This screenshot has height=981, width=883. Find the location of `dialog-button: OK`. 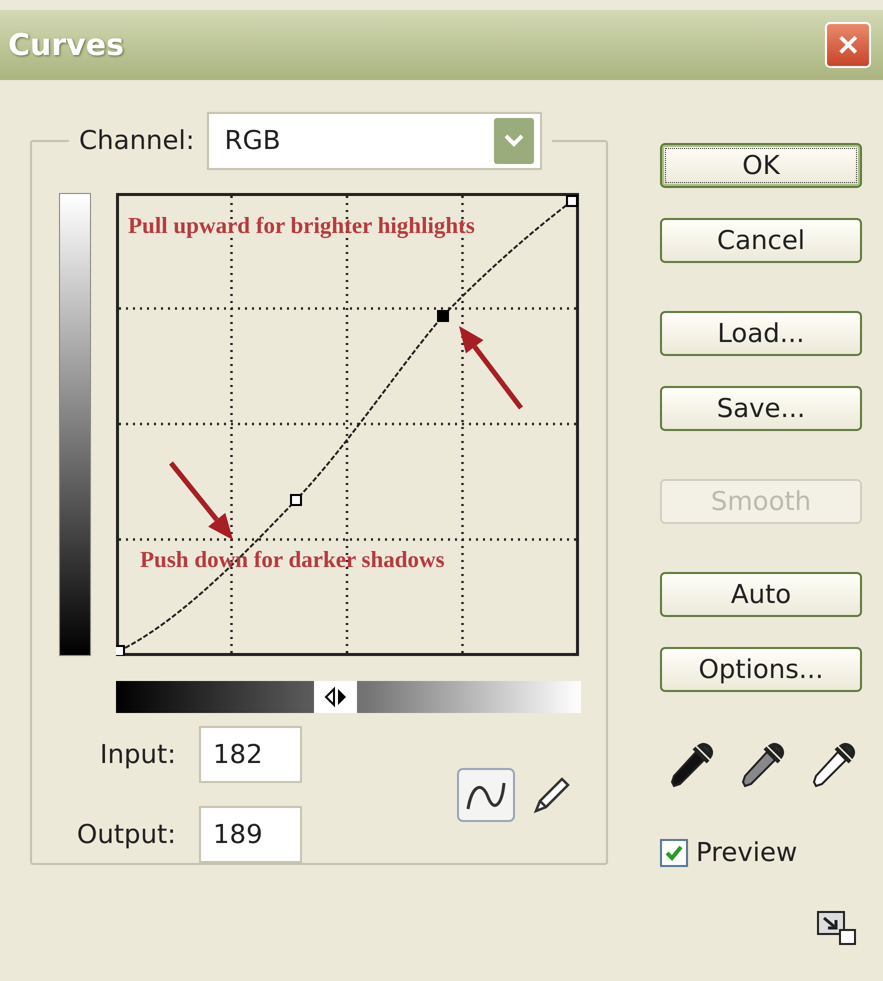

dialog-button: OK is located at coordinates (761, 165).